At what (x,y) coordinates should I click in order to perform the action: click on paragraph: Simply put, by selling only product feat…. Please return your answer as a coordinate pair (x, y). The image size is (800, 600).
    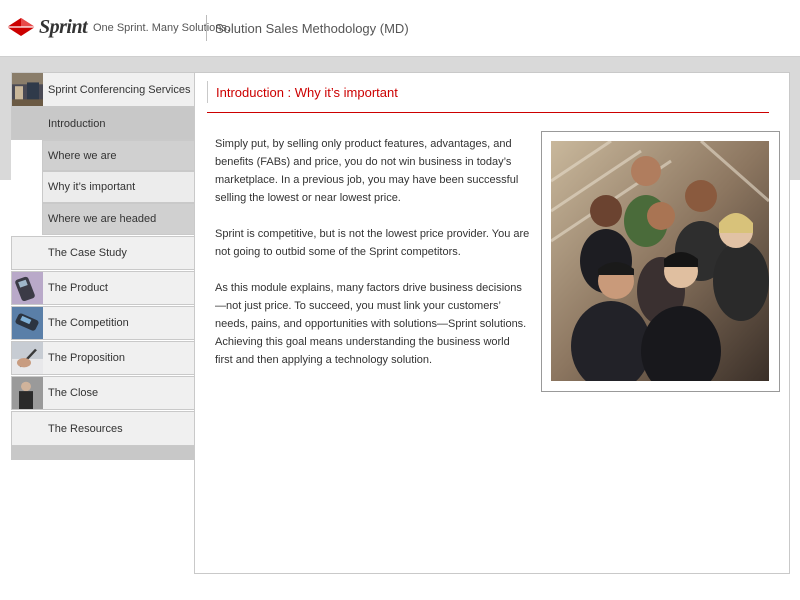
    Looking at the image, I should click on (367, 171).